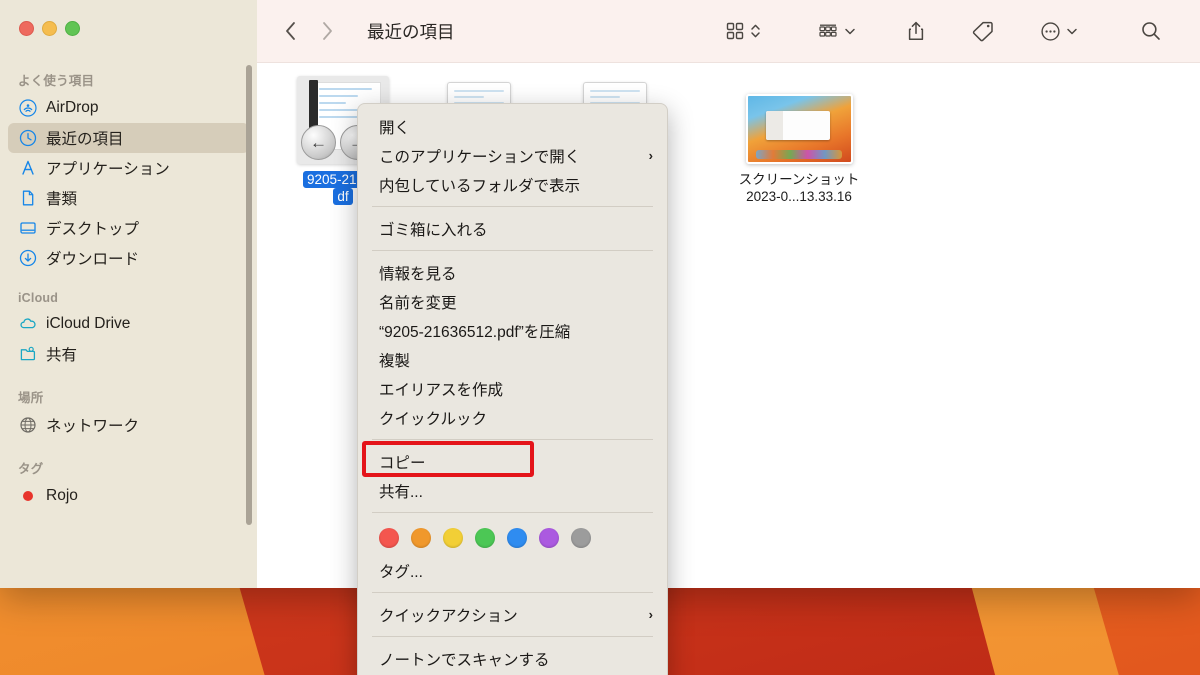 The image size is (1200, 675). What do you see at coordinates (418, 274) in the screenshot?
I see `menu-item-label: 情報を見る` at bounding box center [418, 274].